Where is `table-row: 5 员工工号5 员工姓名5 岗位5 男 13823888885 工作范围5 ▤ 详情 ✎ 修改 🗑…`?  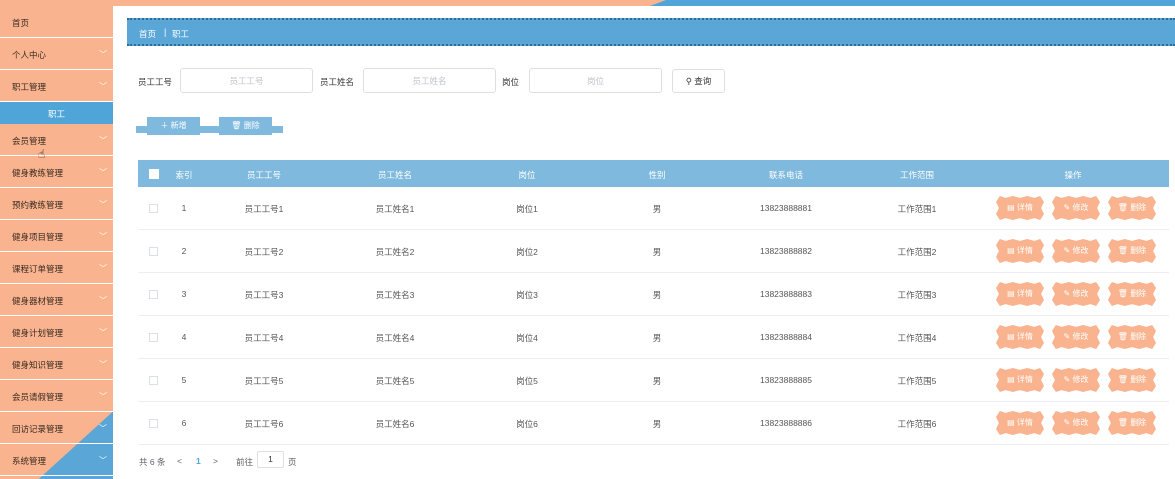
table-row: 5 员工工号5 员工姓名5 岗位5 男 13823888885 工作范围5 ▤ 详情 ✎ 修改 🗑… is located at coordinates (653, 380).